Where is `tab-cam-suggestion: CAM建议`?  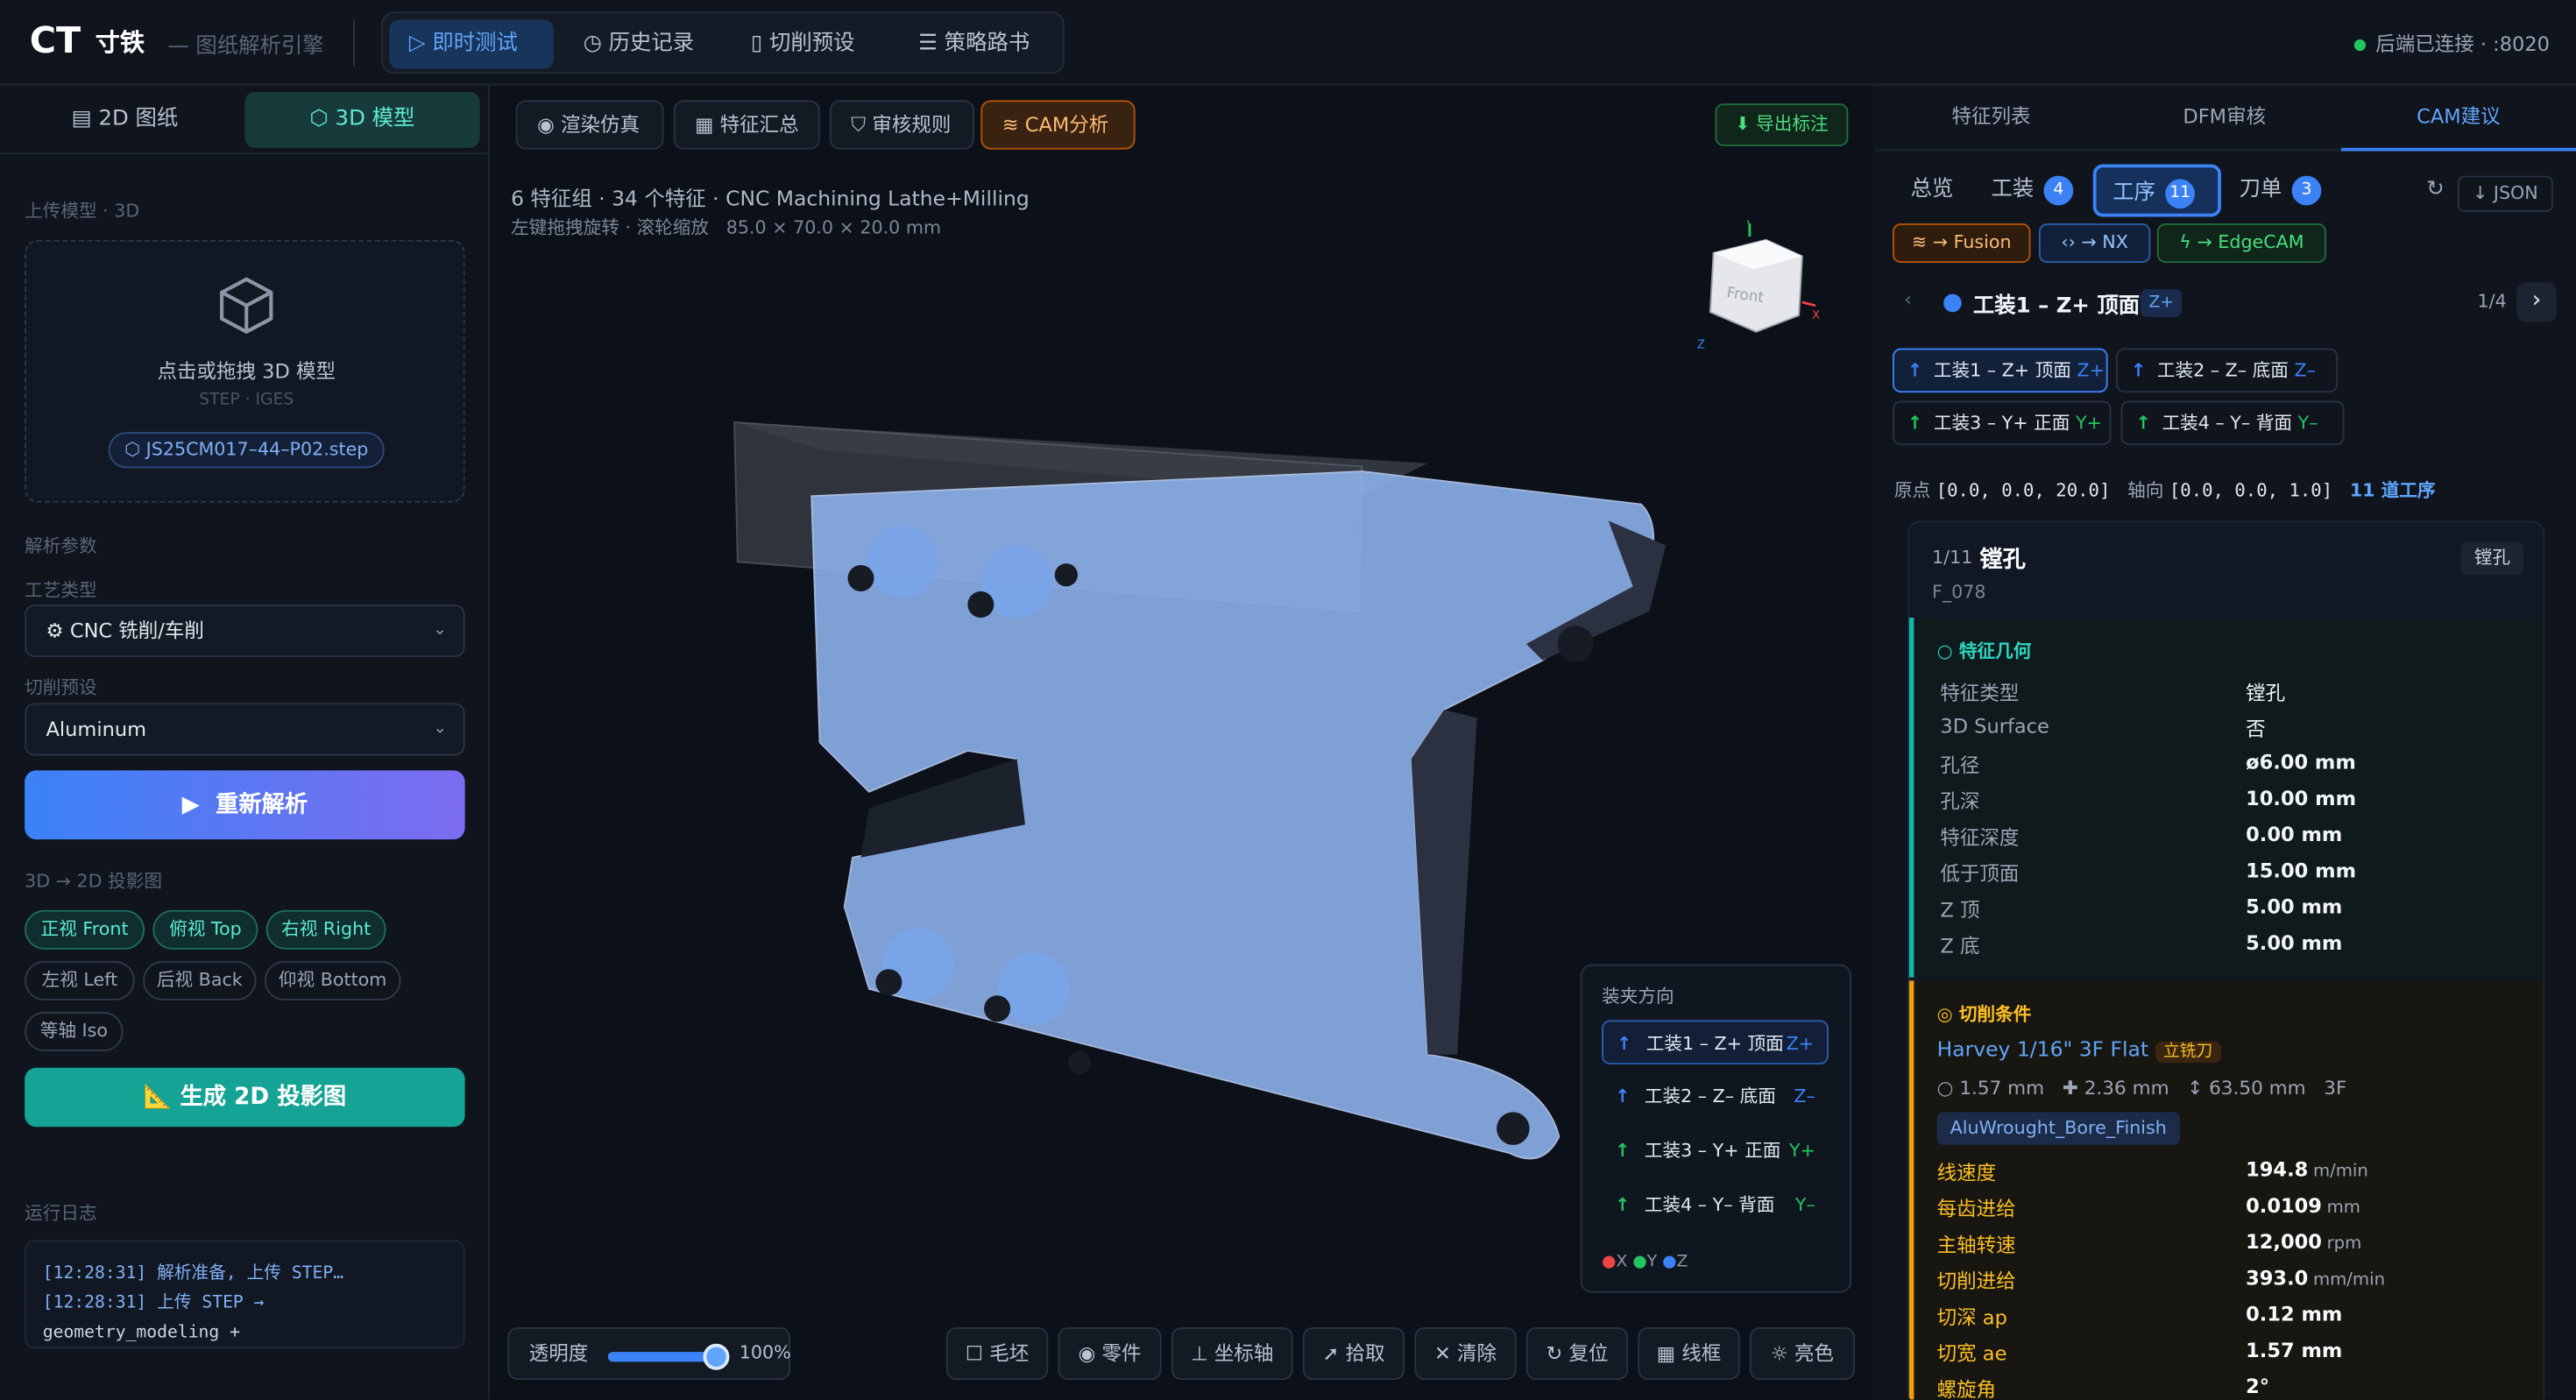
tab-cam-suggestion: CAM建议 is located at coordinates (2458, 119).